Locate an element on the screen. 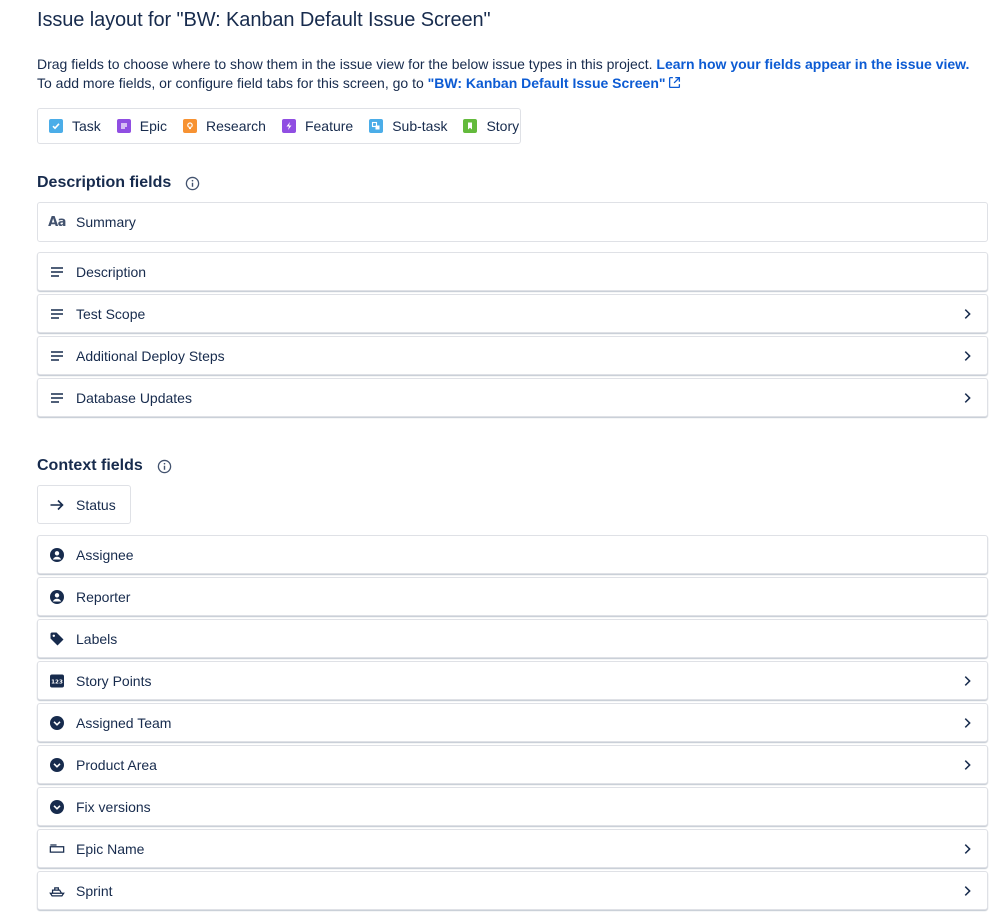 The image size is (999, 913). field-additional-deploy-steps: Additional Deploy Steps is located at coordinates (512, 355).